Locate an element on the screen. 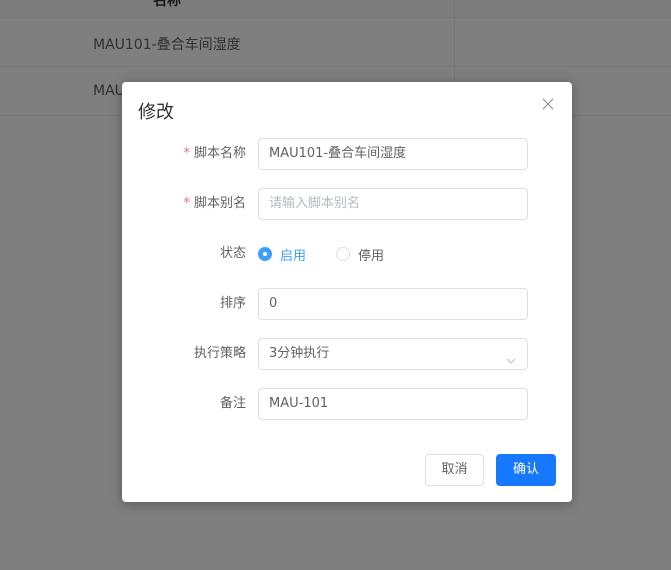 Image resolution: width=671 pixels, height=570 pixels. form-row-status: 状态 启用 停用 is located at coordinates (347, 254).